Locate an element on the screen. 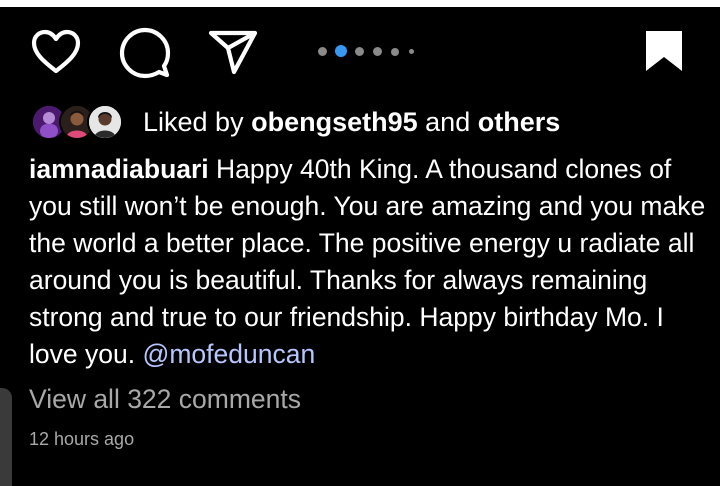 This screenshot has height=486, width=720. status-strip is located at coordinates (360, 3).